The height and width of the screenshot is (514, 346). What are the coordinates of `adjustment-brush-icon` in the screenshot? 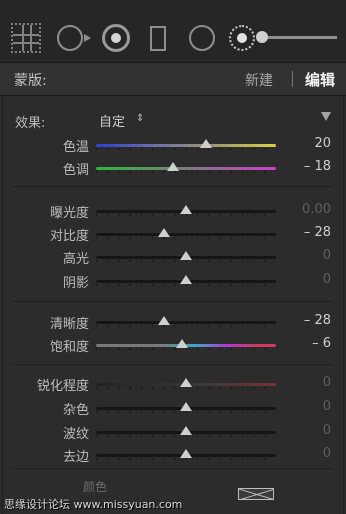 It's located at (242, 38).